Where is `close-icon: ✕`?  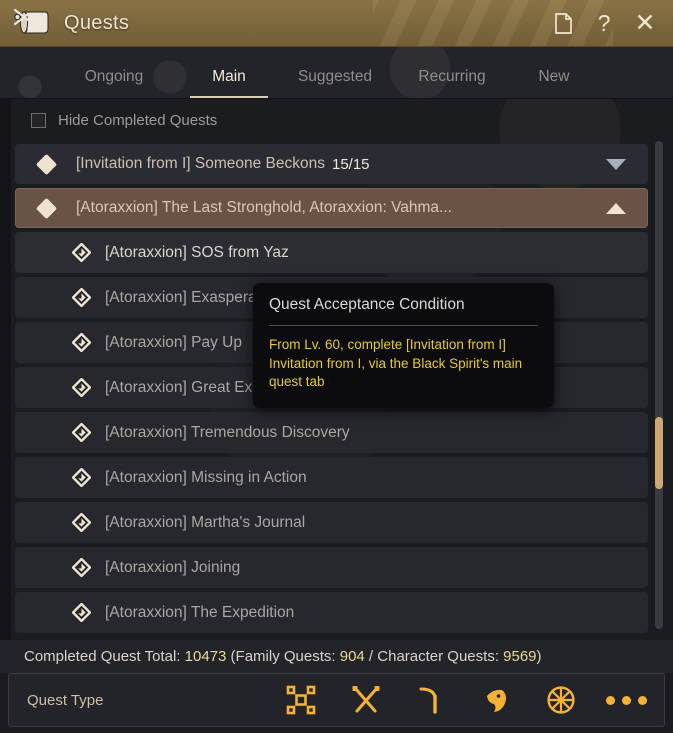 close-icon: ✕ is located at coordinates (645, 22).